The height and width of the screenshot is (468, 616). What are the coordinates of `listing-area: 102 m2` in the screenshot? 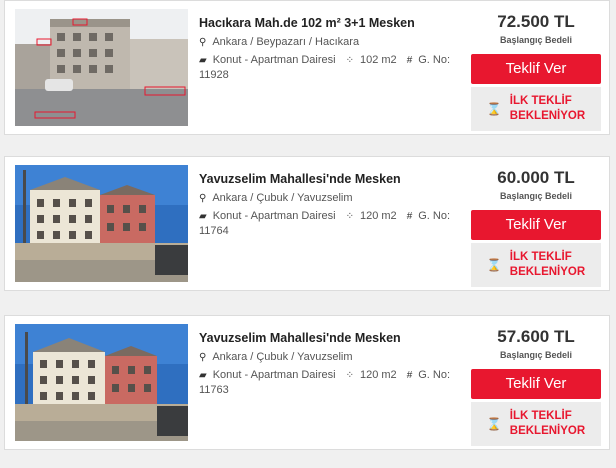 It's located at (378, 60).